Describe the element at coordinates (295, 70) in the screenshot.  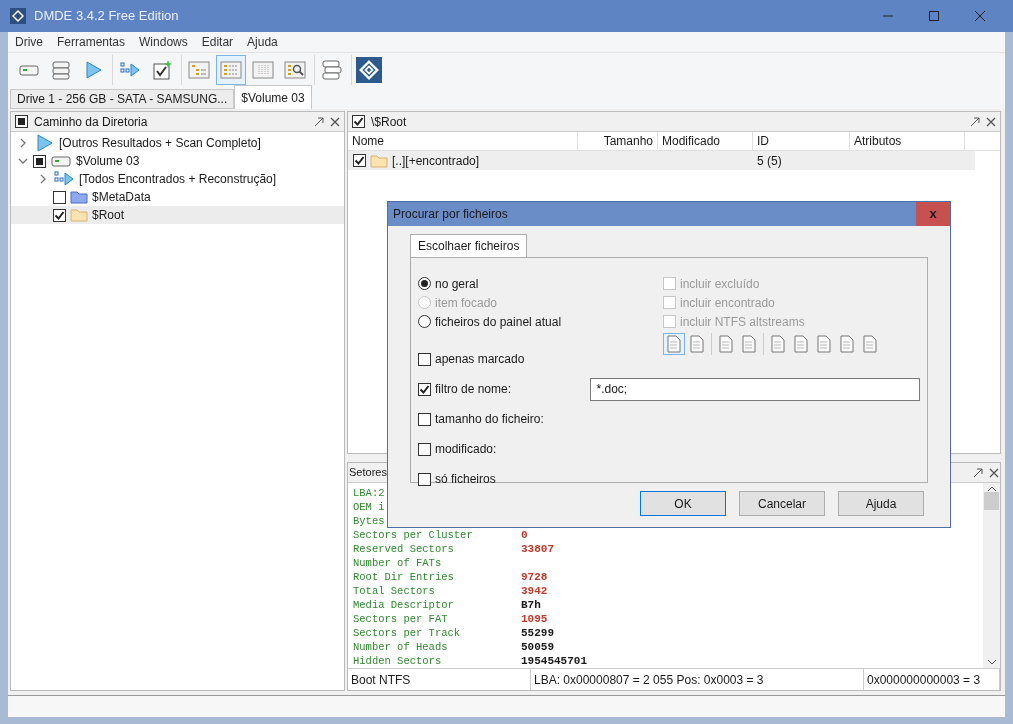
I see `search-view-icon` at that location.